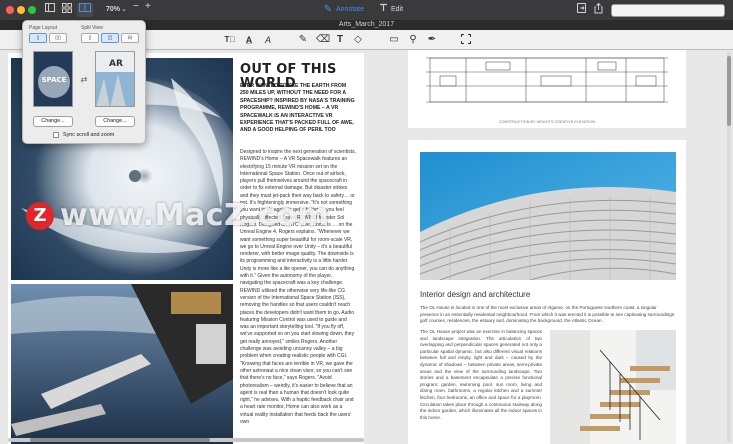 This screenshot has height=444, width=733. I want to click on split-vertical-button: ◫, so click(110, 38).